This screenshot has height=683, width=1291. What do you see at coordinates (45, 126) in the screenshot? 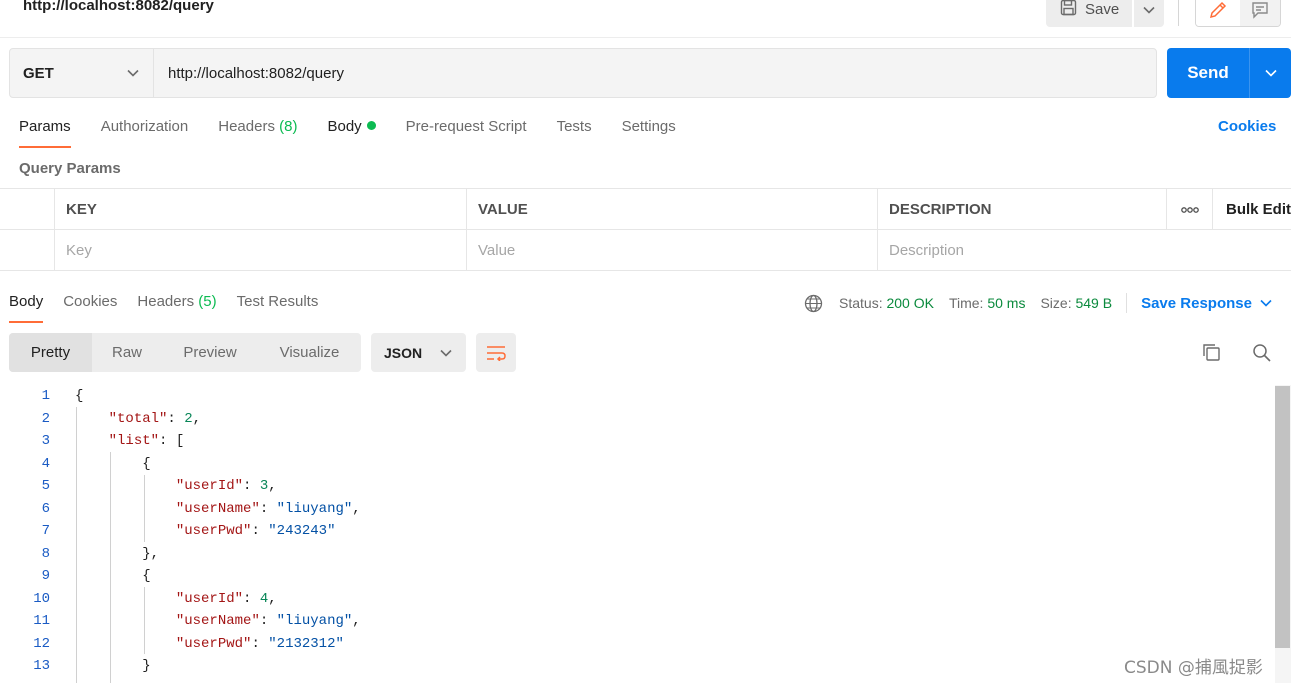
I see `tab-params-label: Params` at bounding box center [45, 126].